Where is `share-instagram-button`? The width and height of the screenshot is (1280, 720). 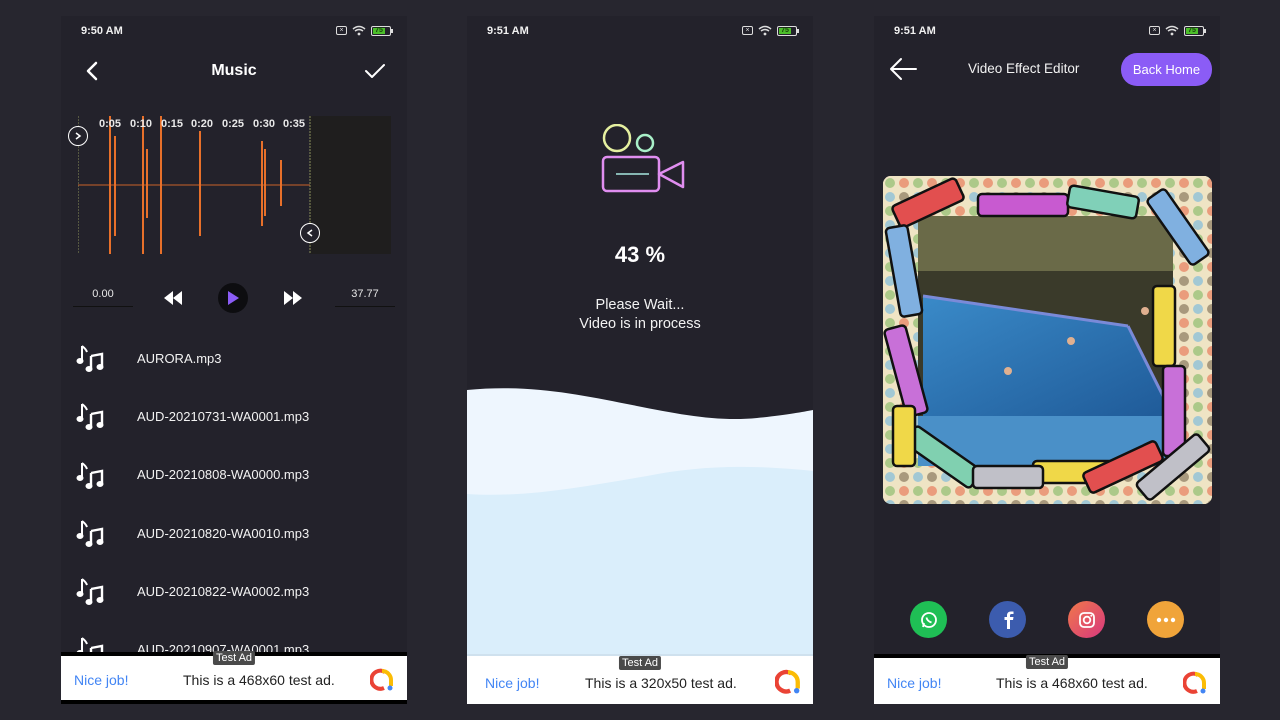
share-instagram-button is located at coordinates (1086, 619).